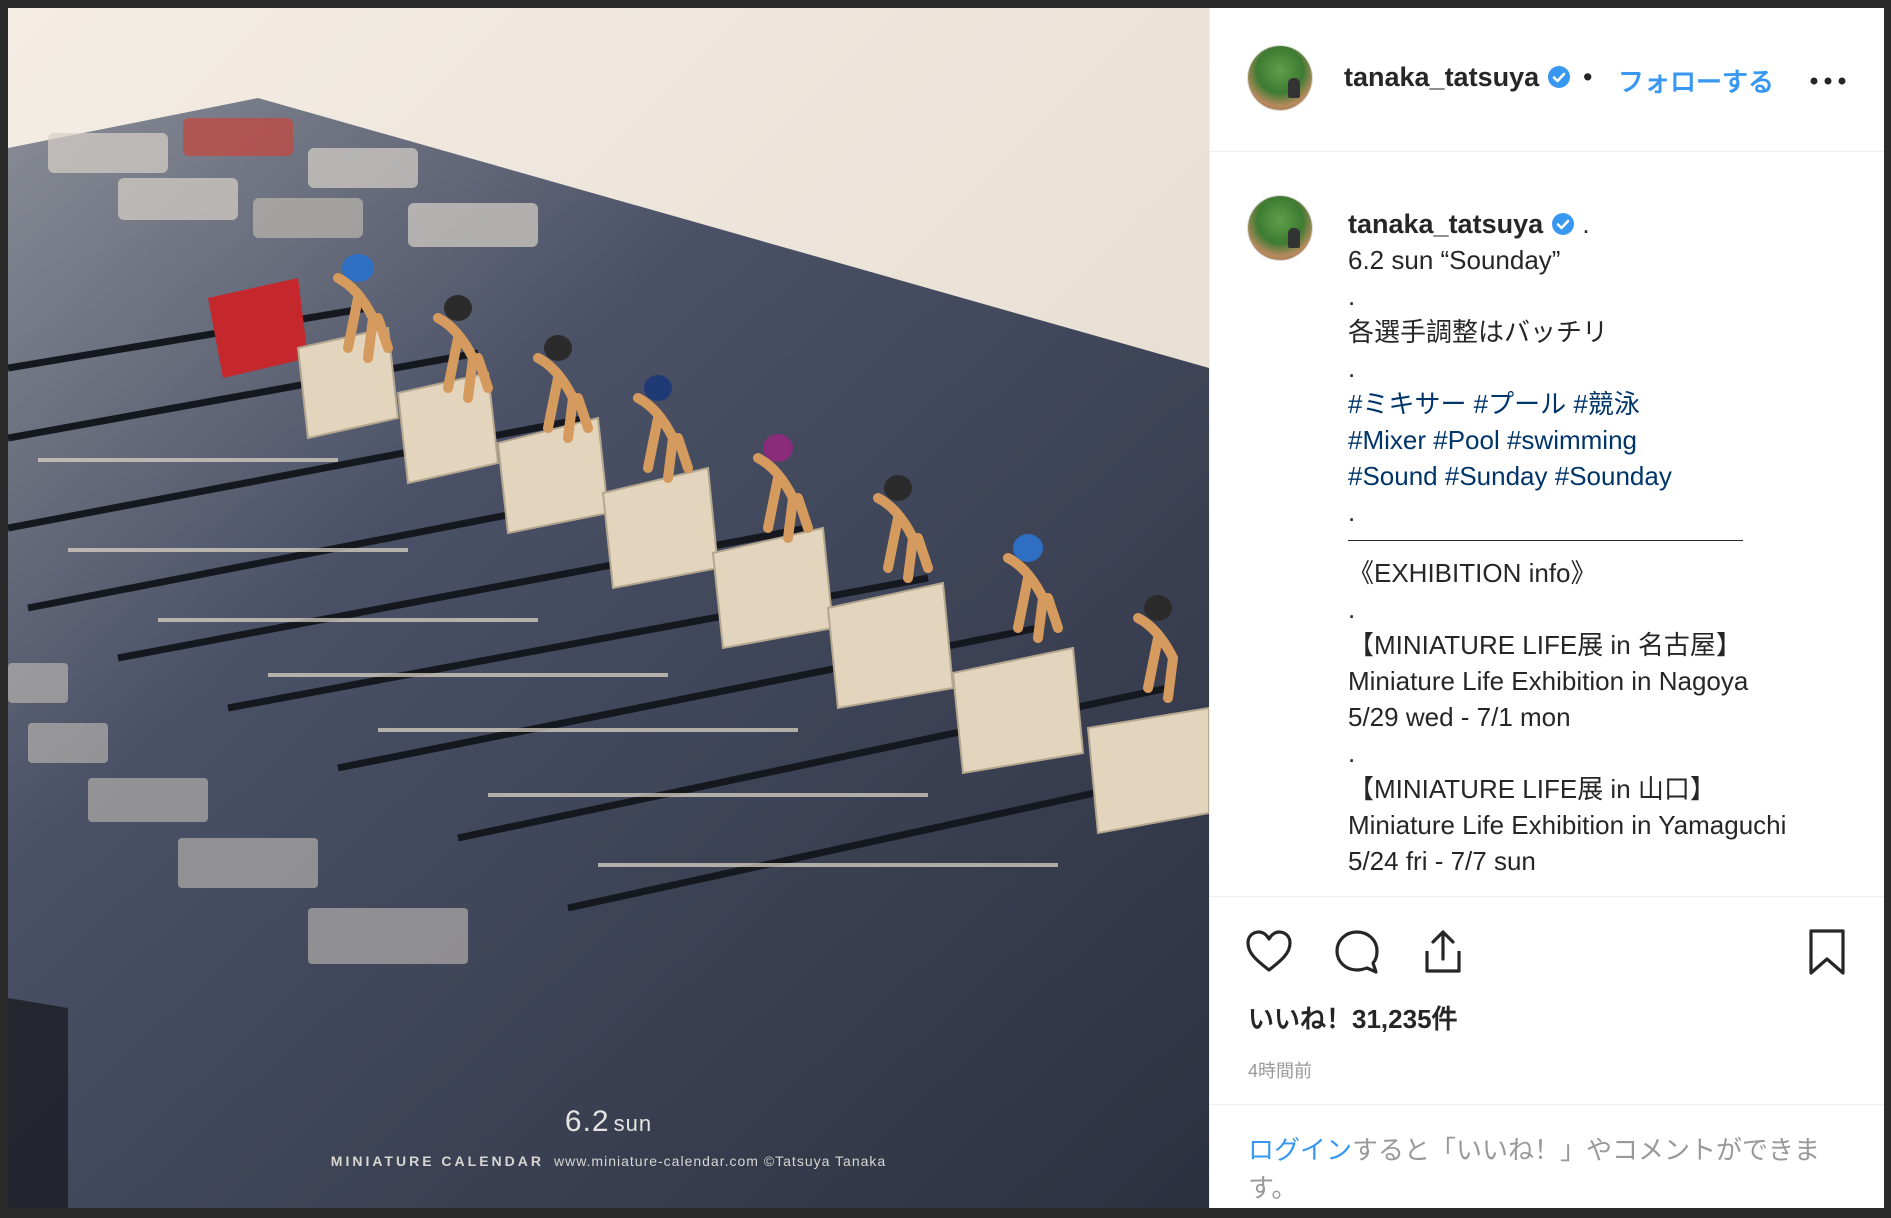  I want to click on hashtag-line: #Mixer #Pool #swimming, so click(1608, 440).